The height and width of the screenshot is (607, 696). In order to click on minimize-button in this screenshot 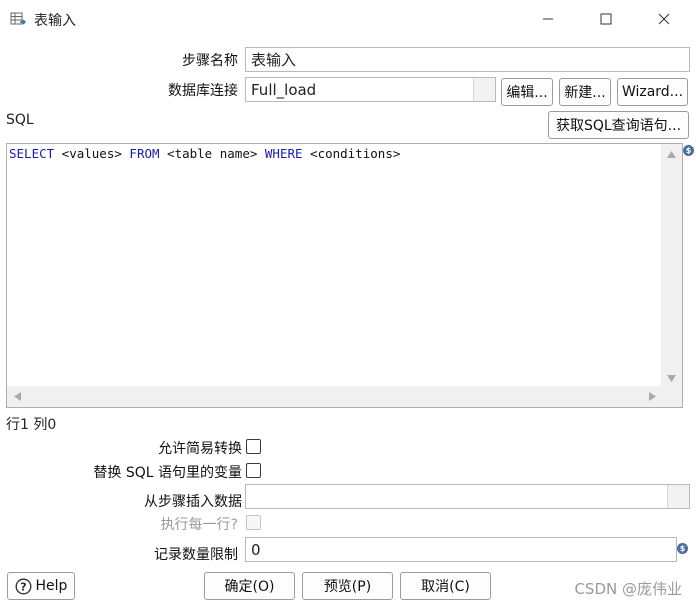, I will do `click(548, 19)`.